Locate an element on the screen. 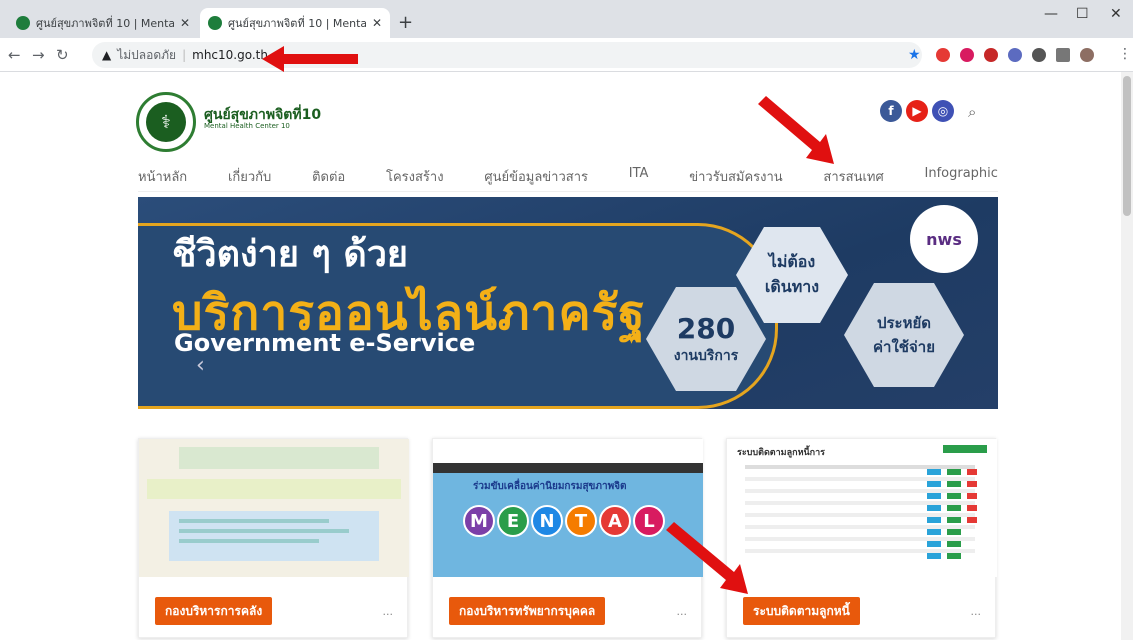 The width and height of the screenshot is (1133, 640). letter-badge: N is located at coordinates (547, 521).